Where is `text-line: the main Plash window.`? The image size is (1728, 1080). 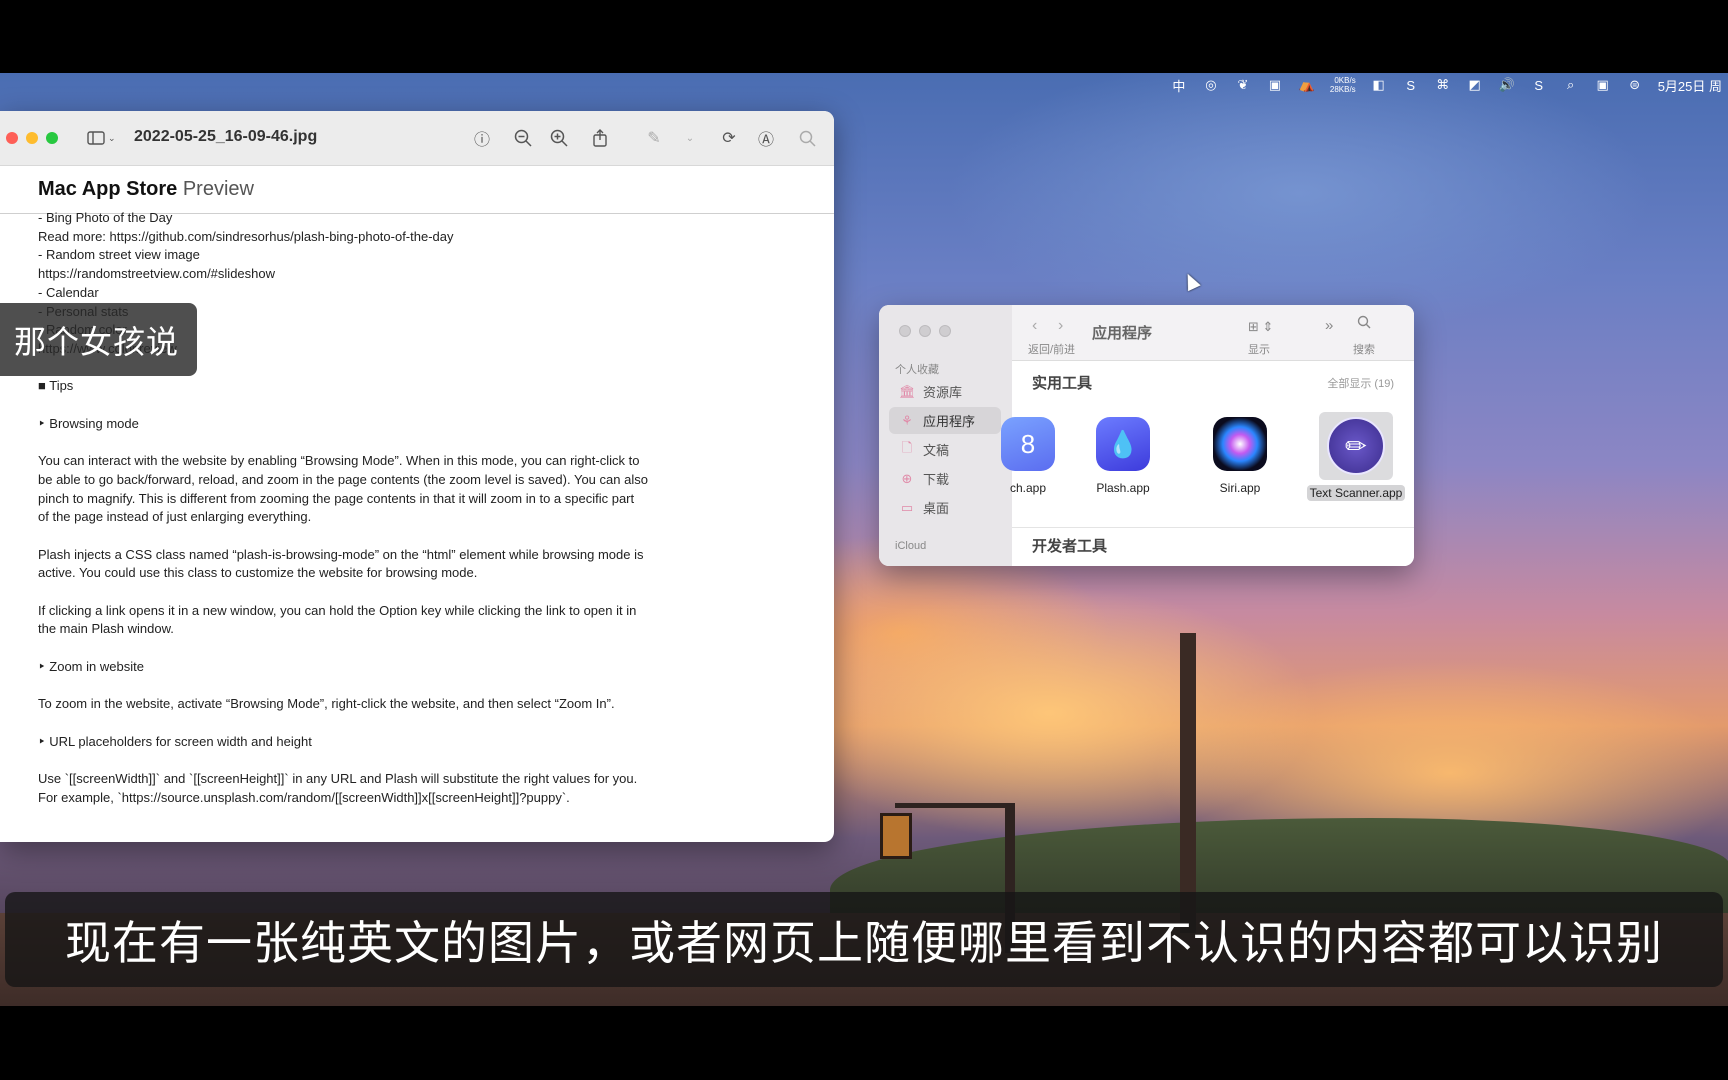
text-line: the main Plash window. is located at coordinates (106, 629).